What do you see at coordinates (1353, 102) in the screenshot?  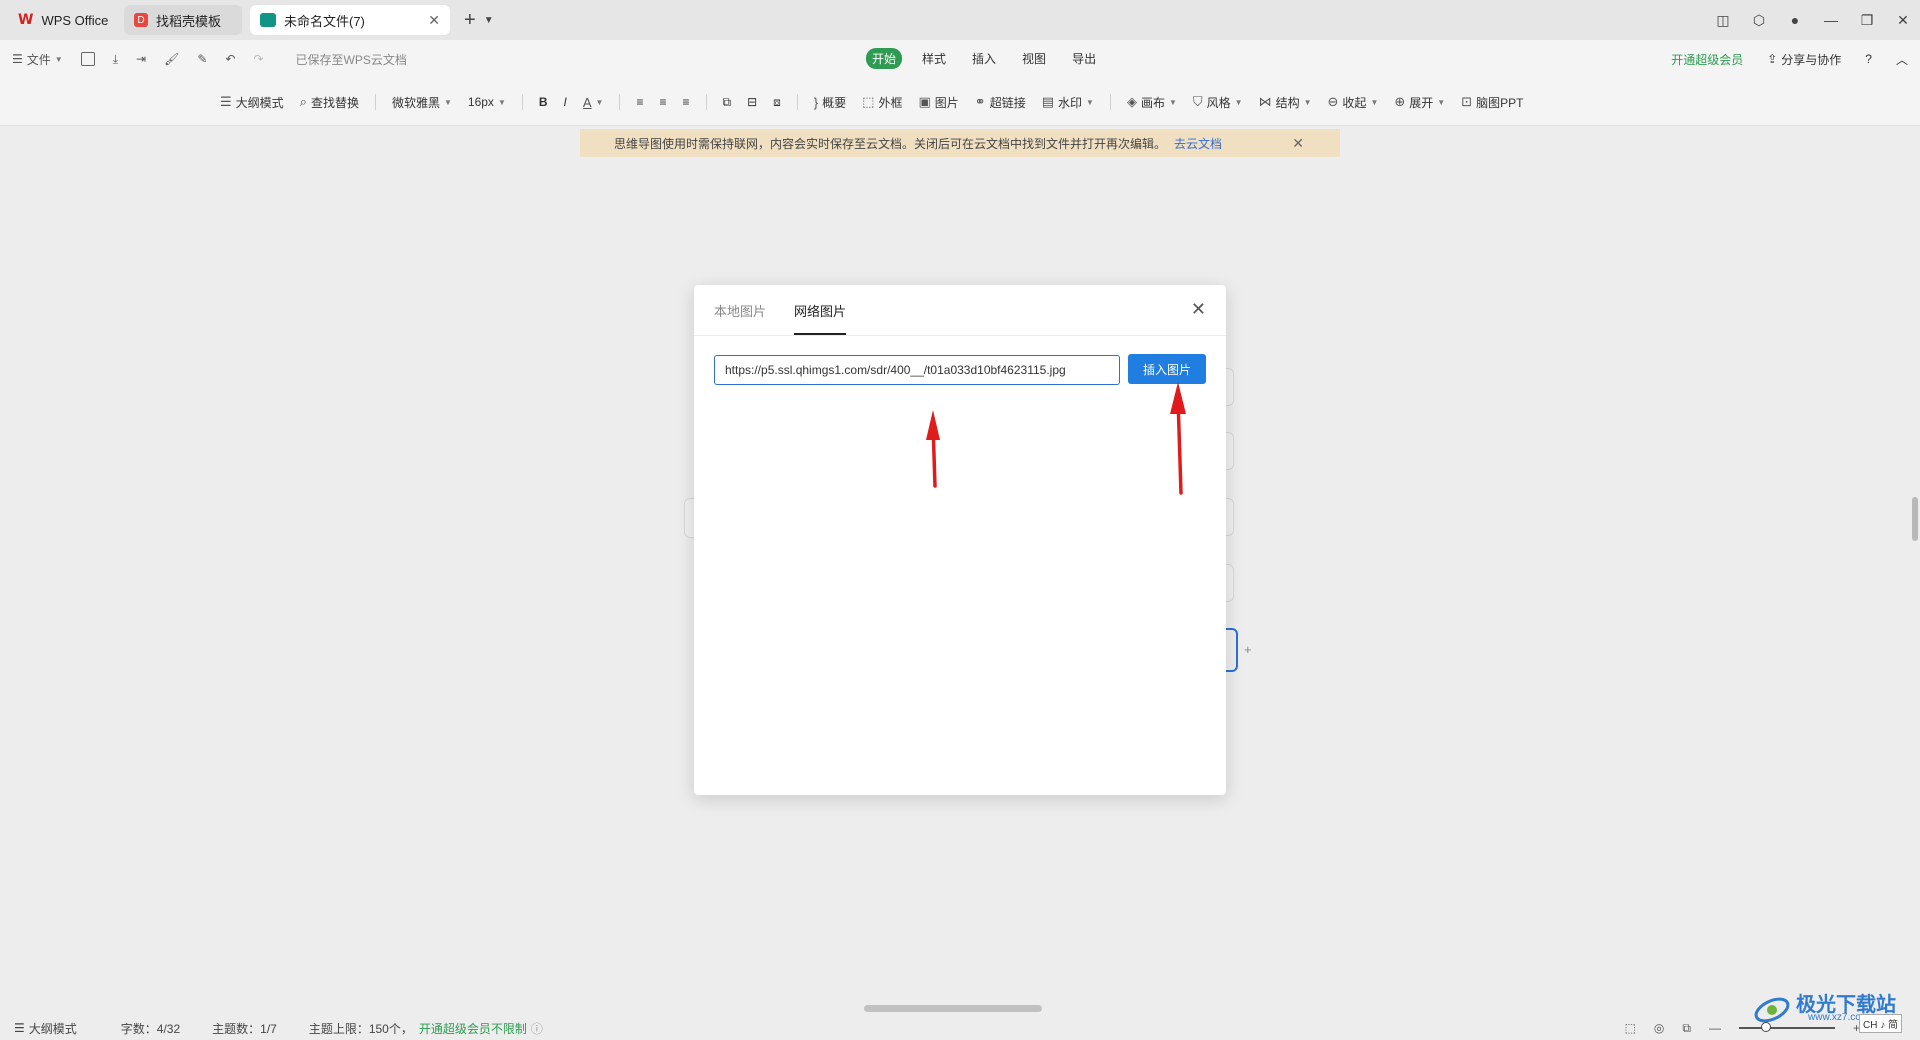 I see `collapse-button: ⊖ 收起 ▼` at bounding box center [1353, 102].